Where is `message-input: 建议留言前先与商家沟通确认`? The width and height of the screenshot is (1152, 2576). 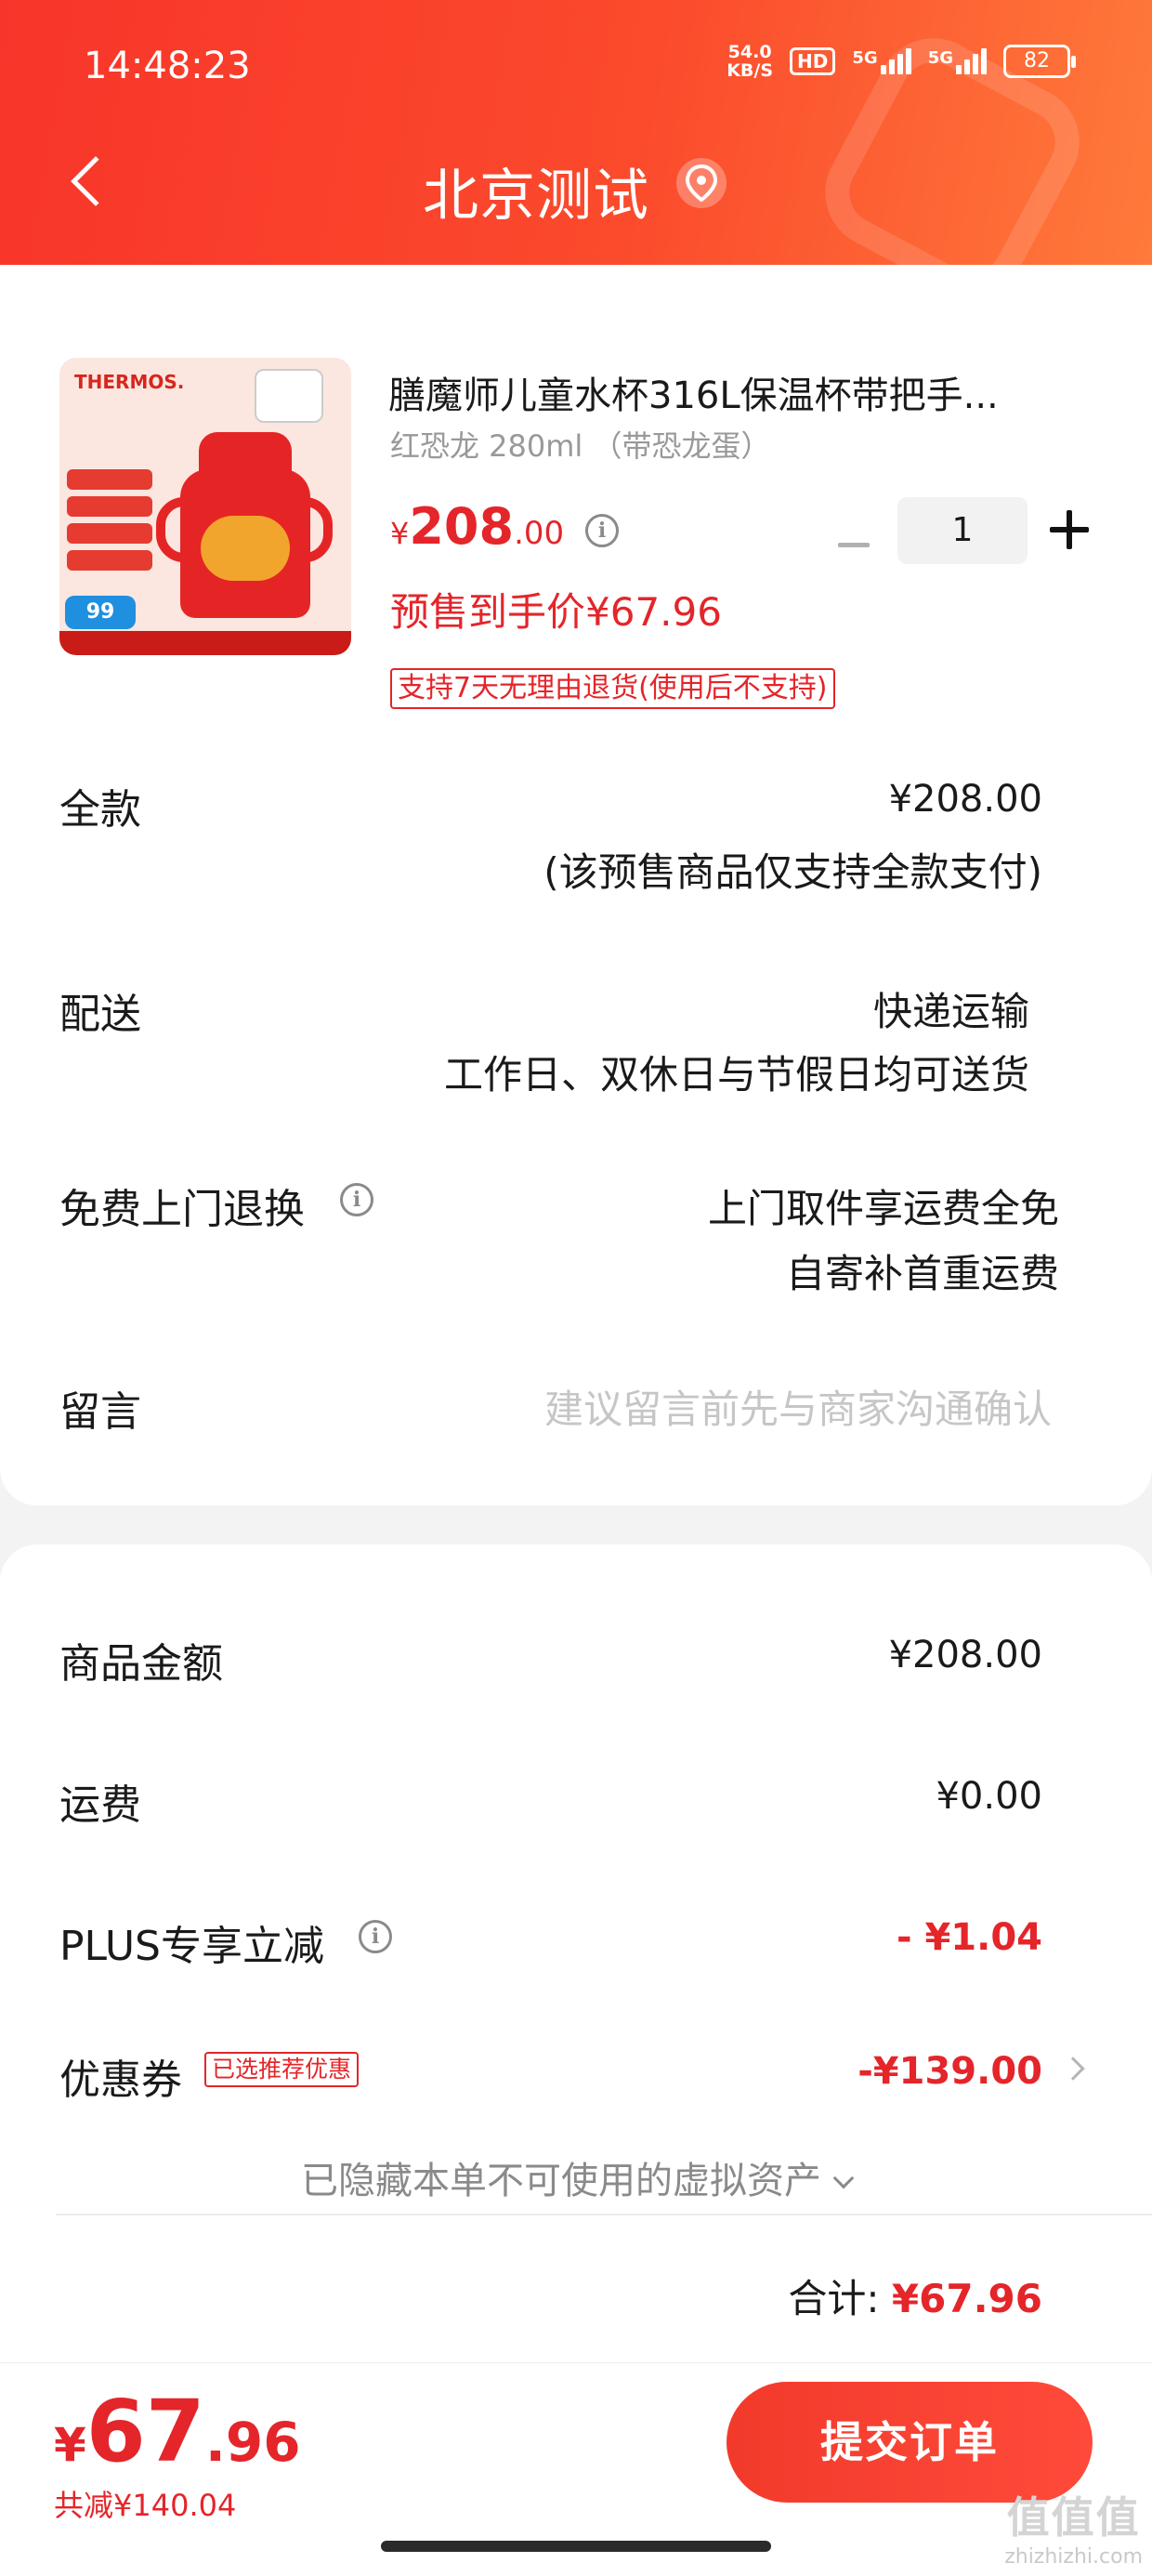
message-input: 建议留言前先与商家沟通确认 is located at coordinates (798, 1406).